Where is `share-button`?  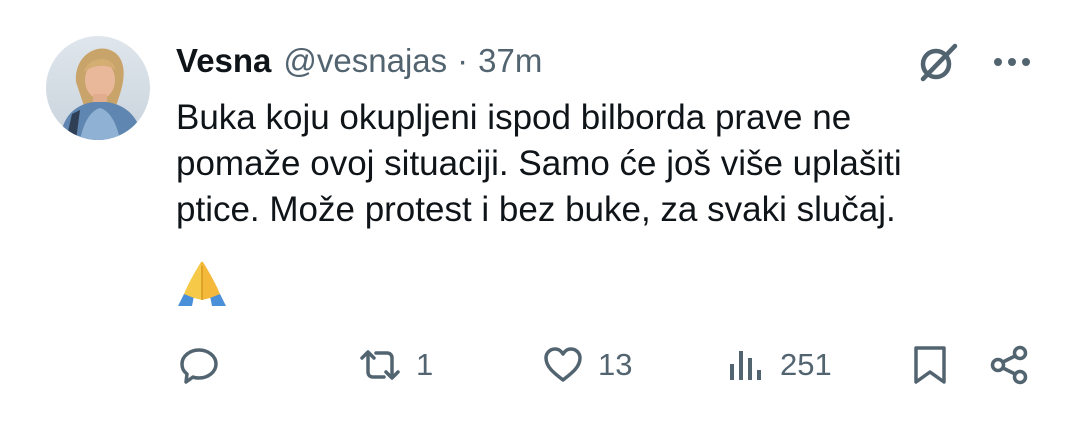
share-button is located at coordinates (1009, 365).